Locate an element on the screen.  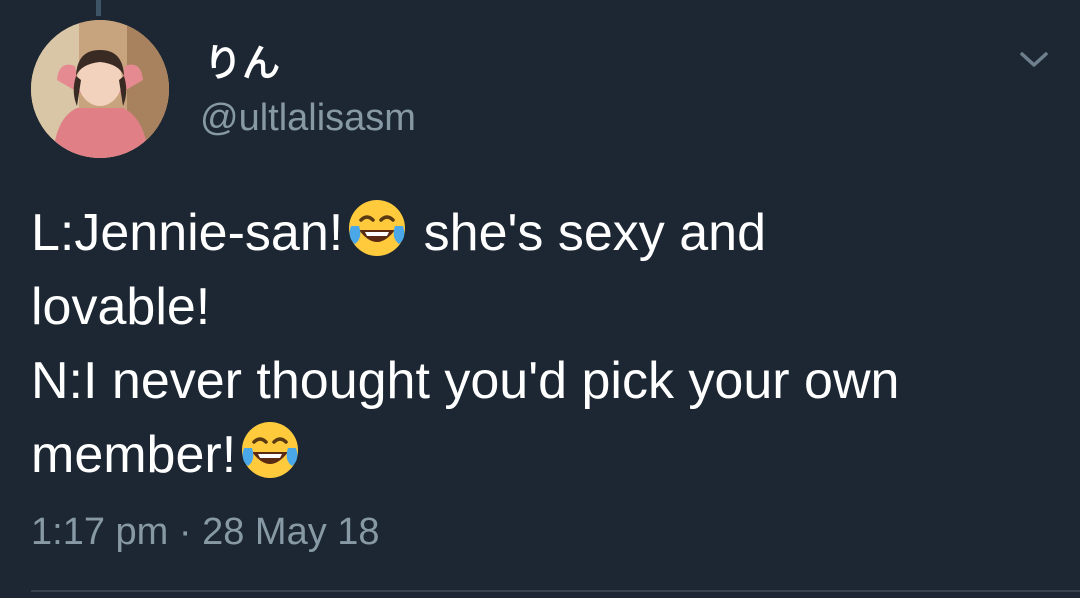
tweet-text-segment: member! is located at coordinates (134, 455).